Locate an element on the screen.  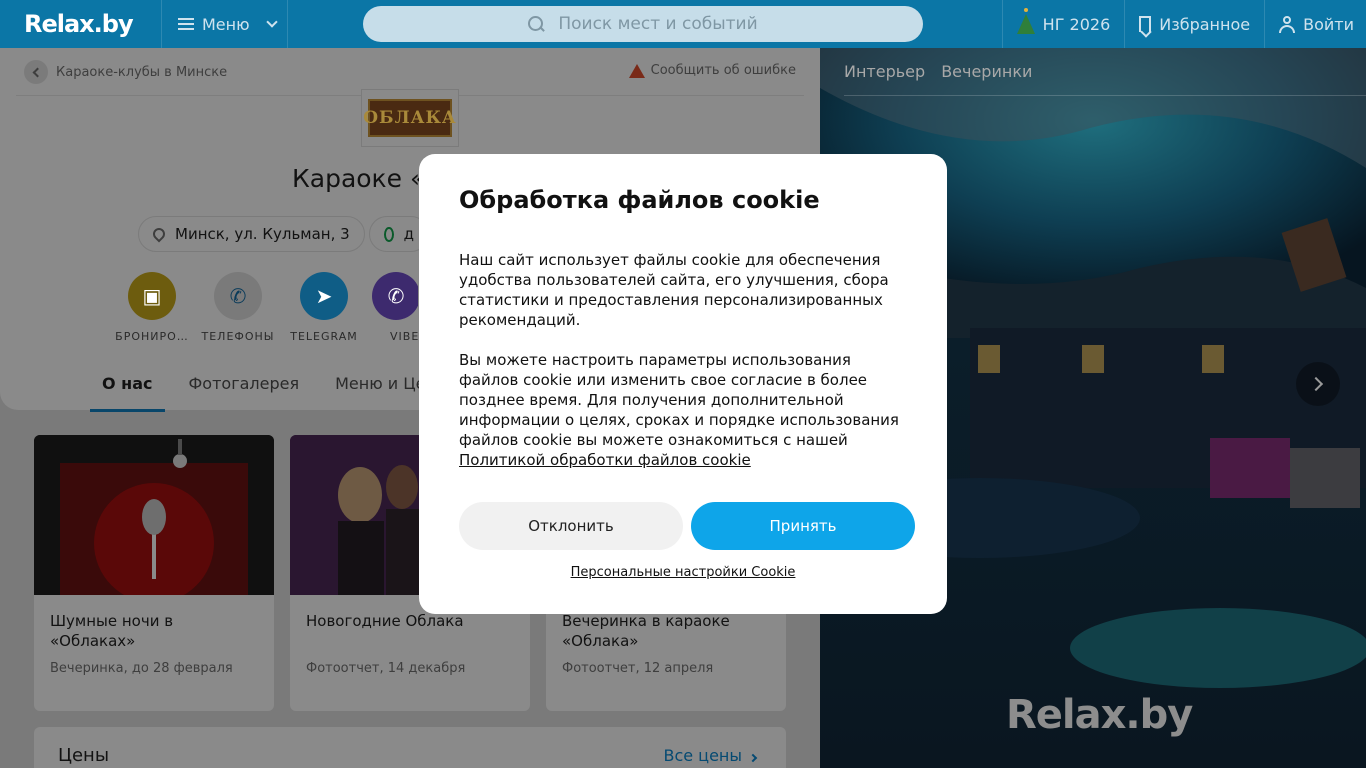
breadcrumb-label: Караоке-клубы в Минске is located at coordinates (141, 72).